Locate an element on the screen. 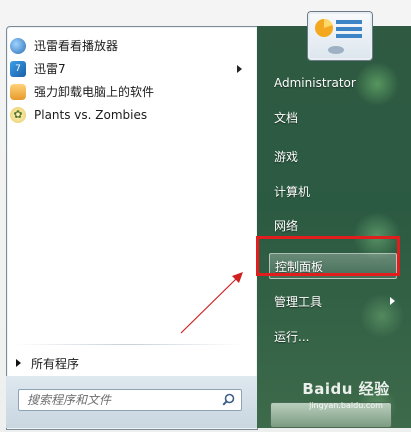 The width and height of the screenshot is (411, 432). program-label: 迅雷看看播放器 is located at coordinates (76, 46).